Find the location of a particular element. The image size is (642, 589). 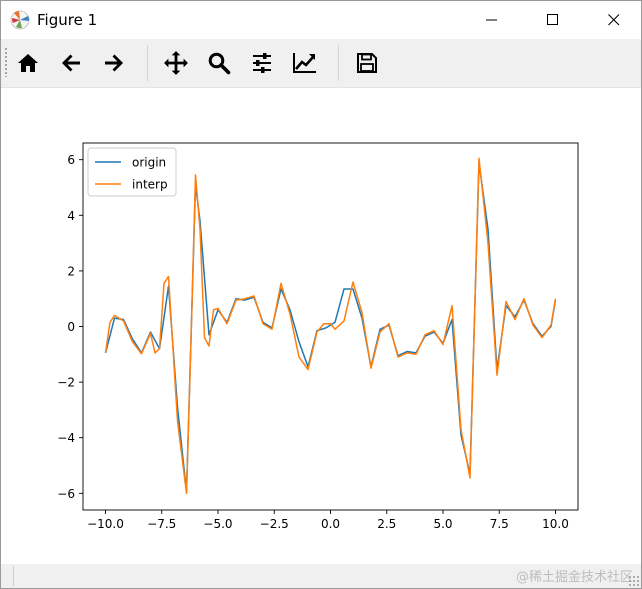

x-tick-label: 10.0 is located at coordinates (555, 524).